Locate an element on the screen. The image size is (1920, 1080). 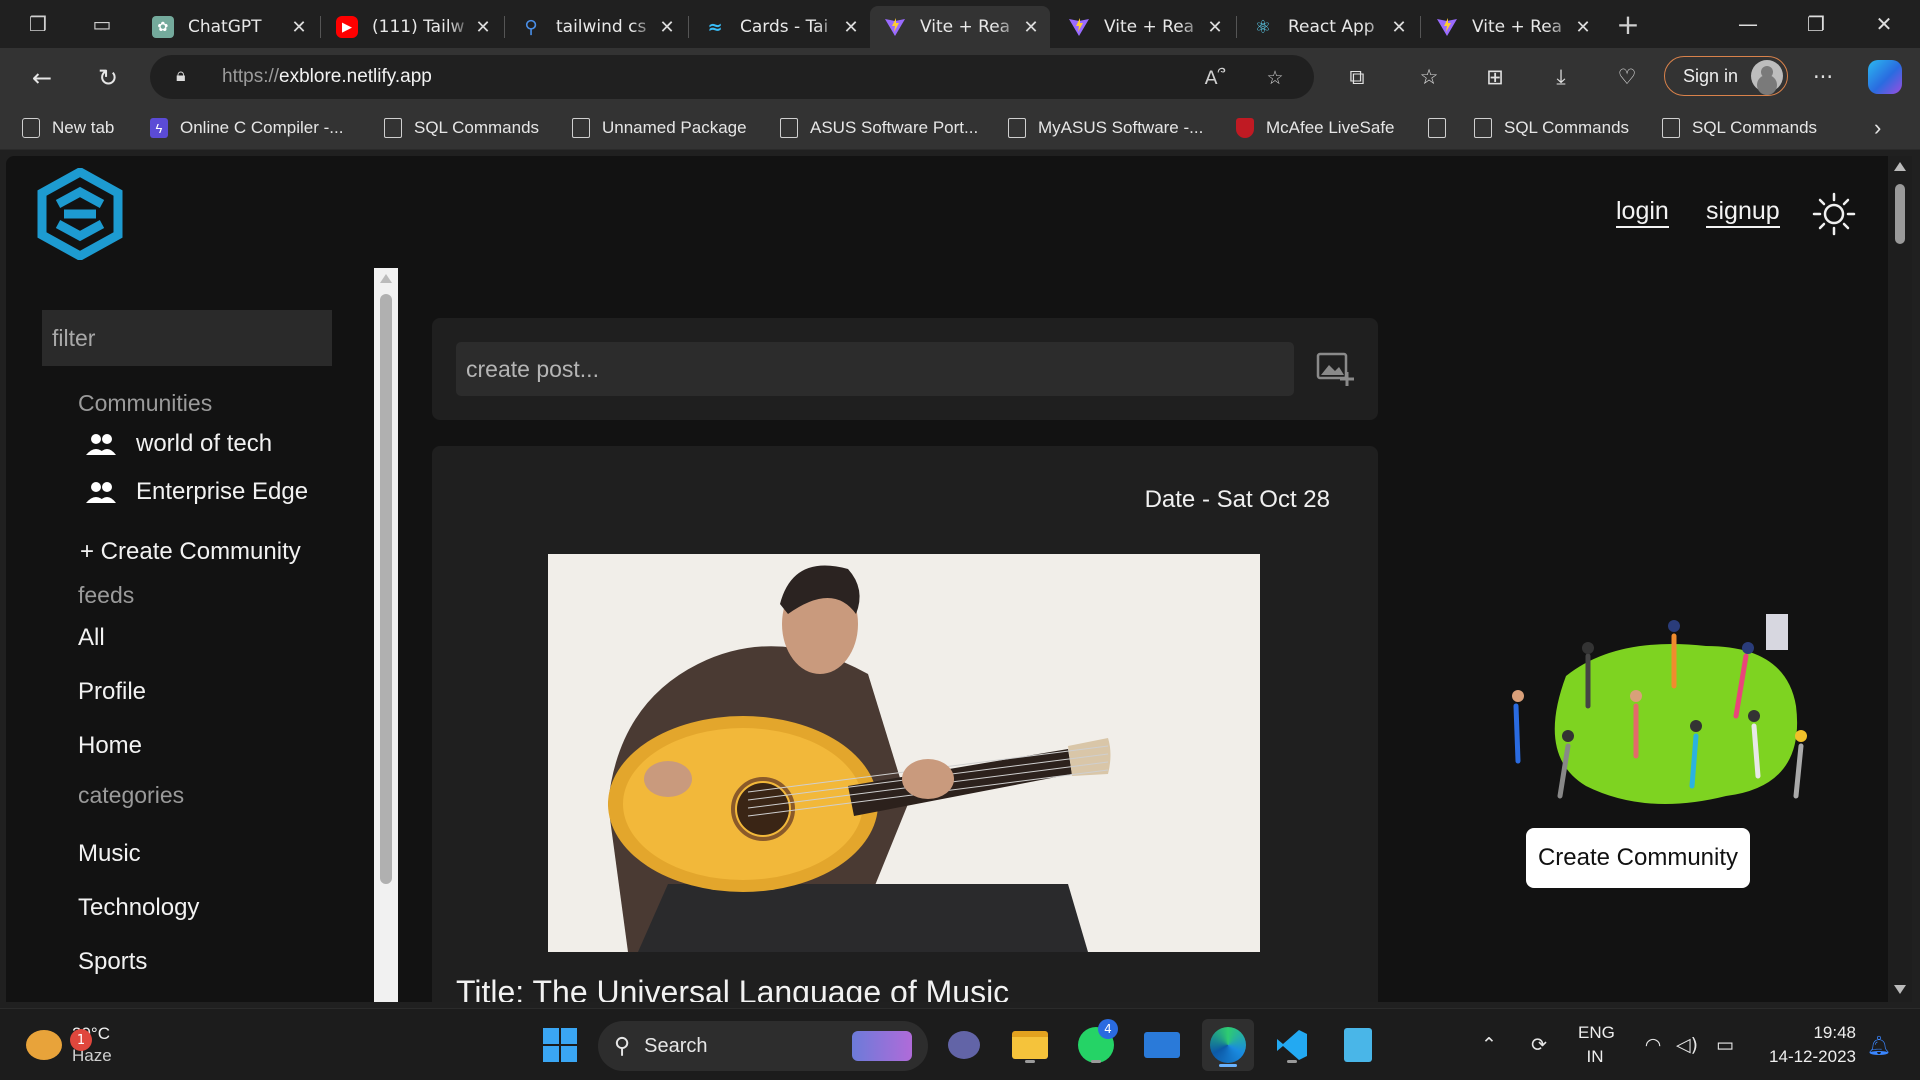
tab-cards: ≈ Cards - Tai ✕ is located at coordinates (780, 27).